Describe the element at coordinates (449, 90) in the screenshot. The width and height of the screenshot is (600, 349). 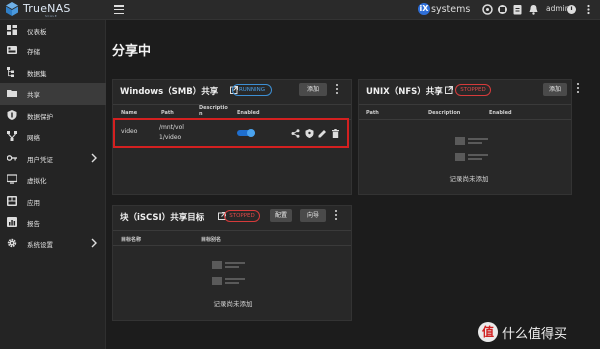
I see `open-in-new-icon` at that location.